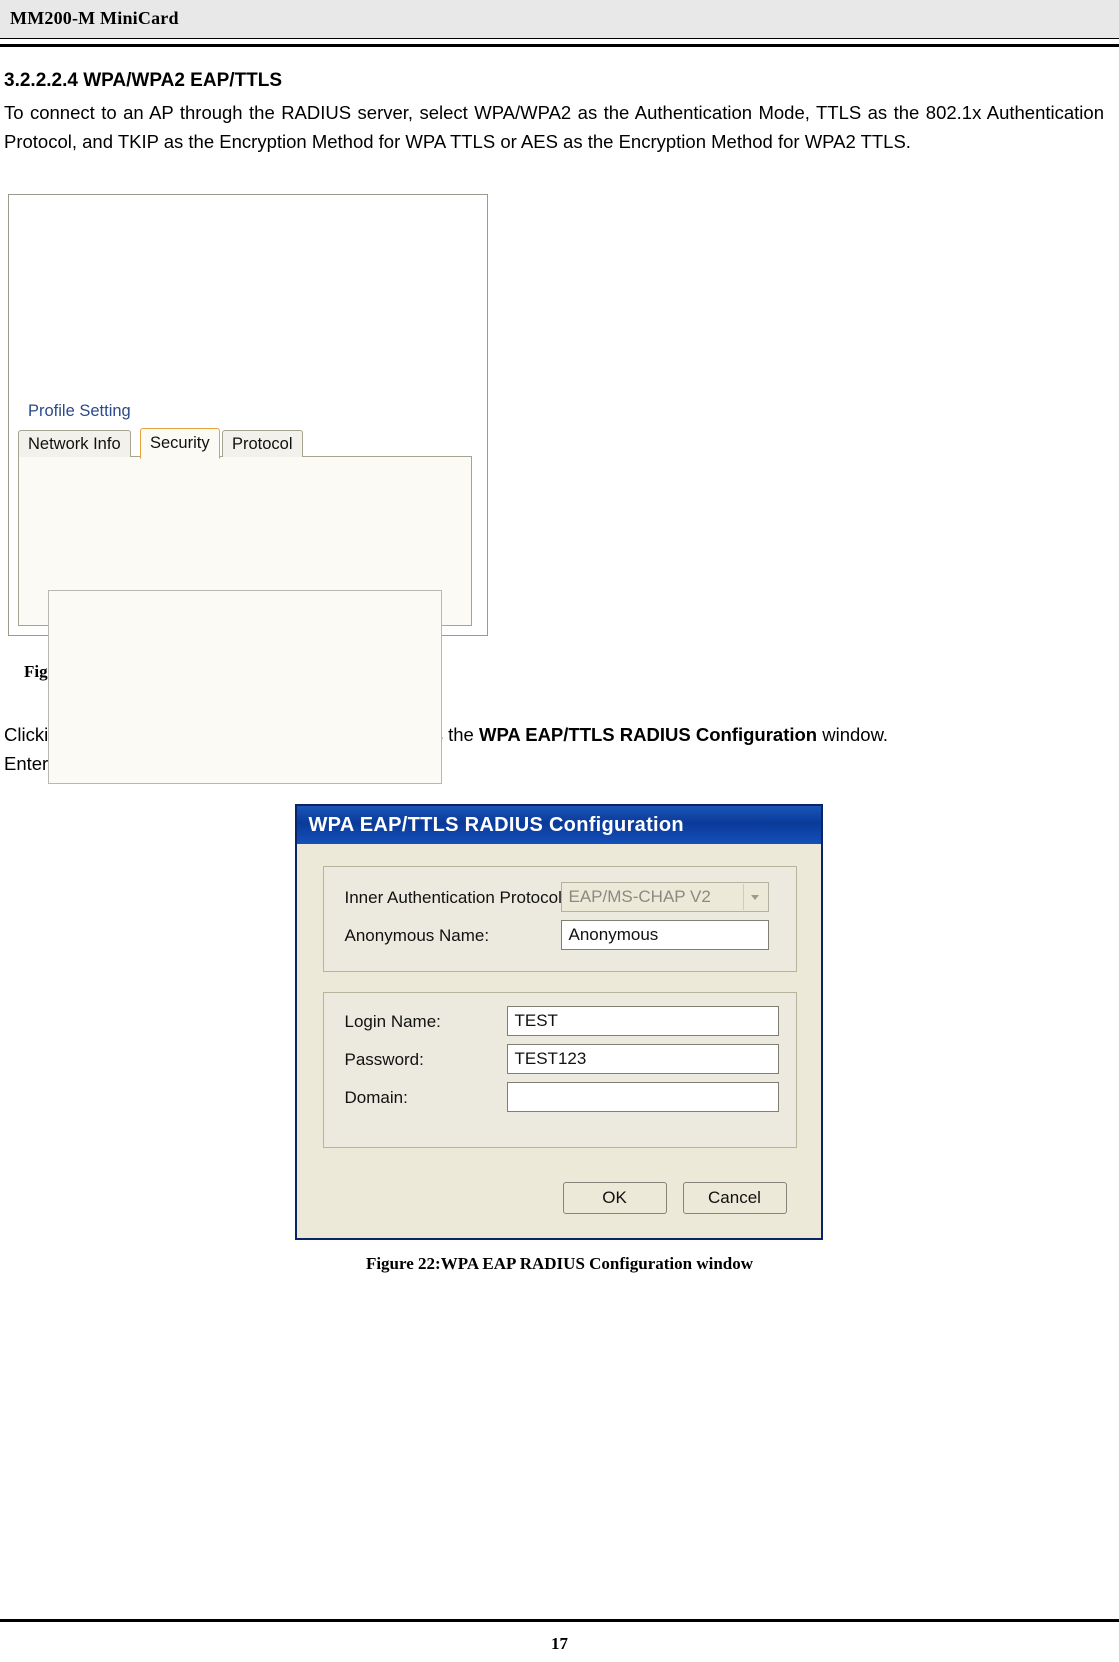  Describe the element at coordinates (376, 1097) in the screenshot. I see `domain-label: Domain:` at that location.